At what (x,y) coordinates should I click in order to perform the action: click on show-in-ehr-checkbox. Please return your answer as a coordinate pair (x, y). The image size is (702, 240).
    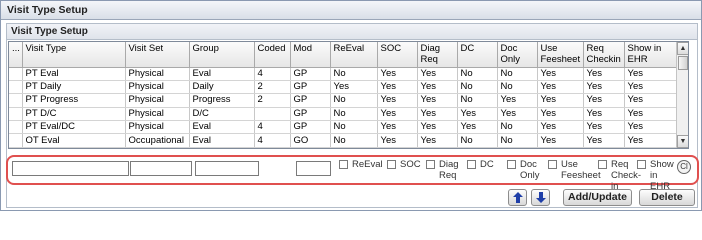
    Looking at the image, I should click on (641, 164).